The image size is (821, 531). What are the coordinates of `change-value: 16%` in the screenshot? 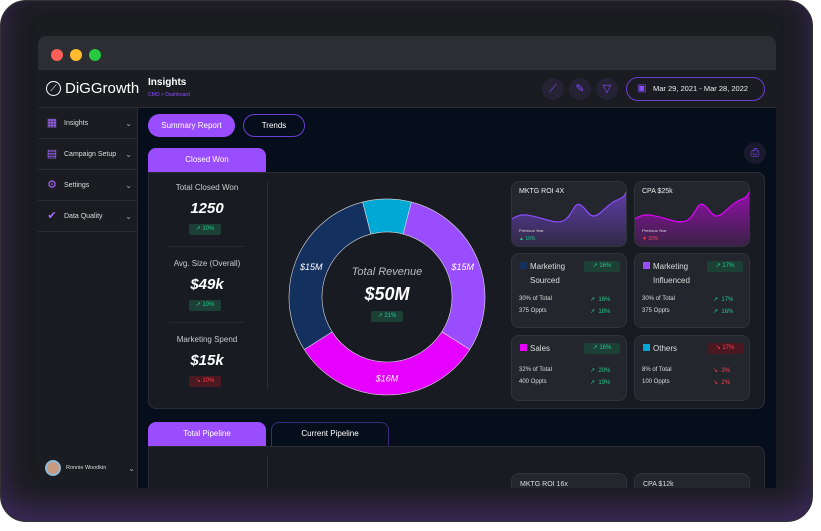 It's located at (604, 300).